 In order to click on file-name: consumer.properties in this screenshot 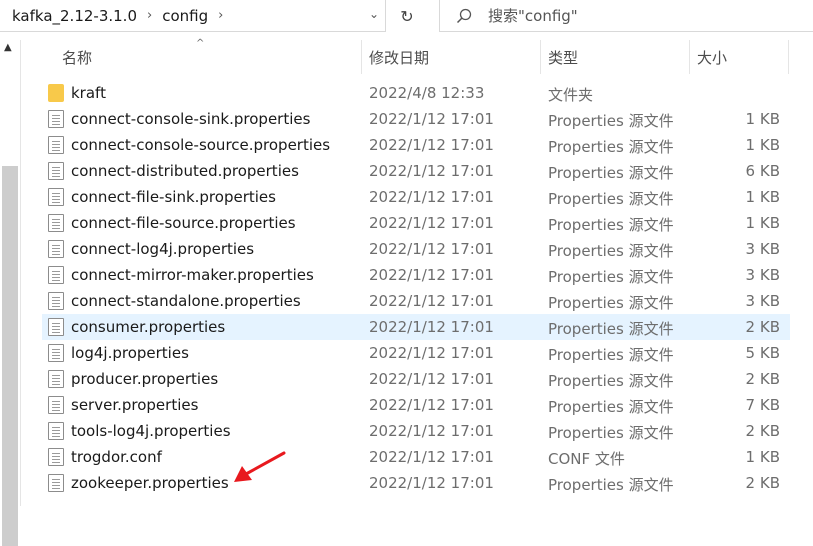, I will do `click(148, 327)`.